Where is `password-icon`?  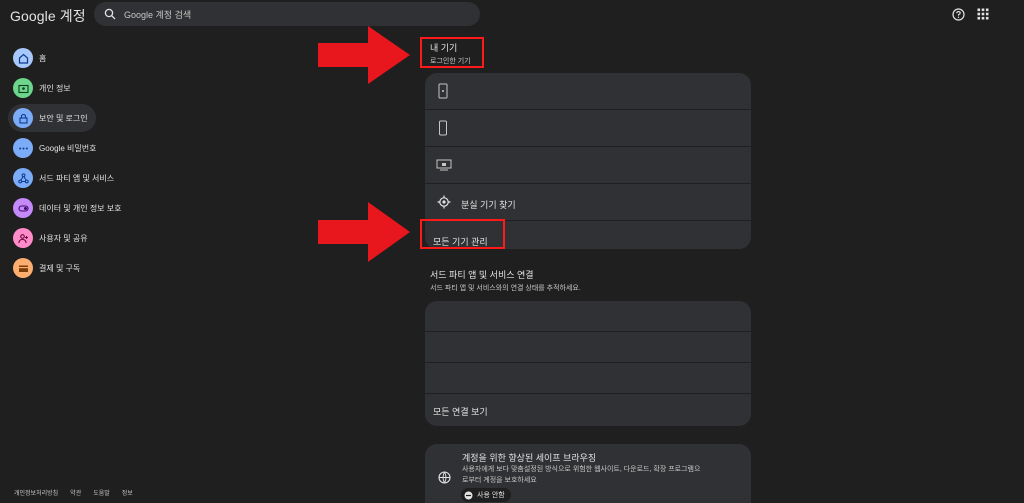
password-icon is located at coordinates (23, 148).